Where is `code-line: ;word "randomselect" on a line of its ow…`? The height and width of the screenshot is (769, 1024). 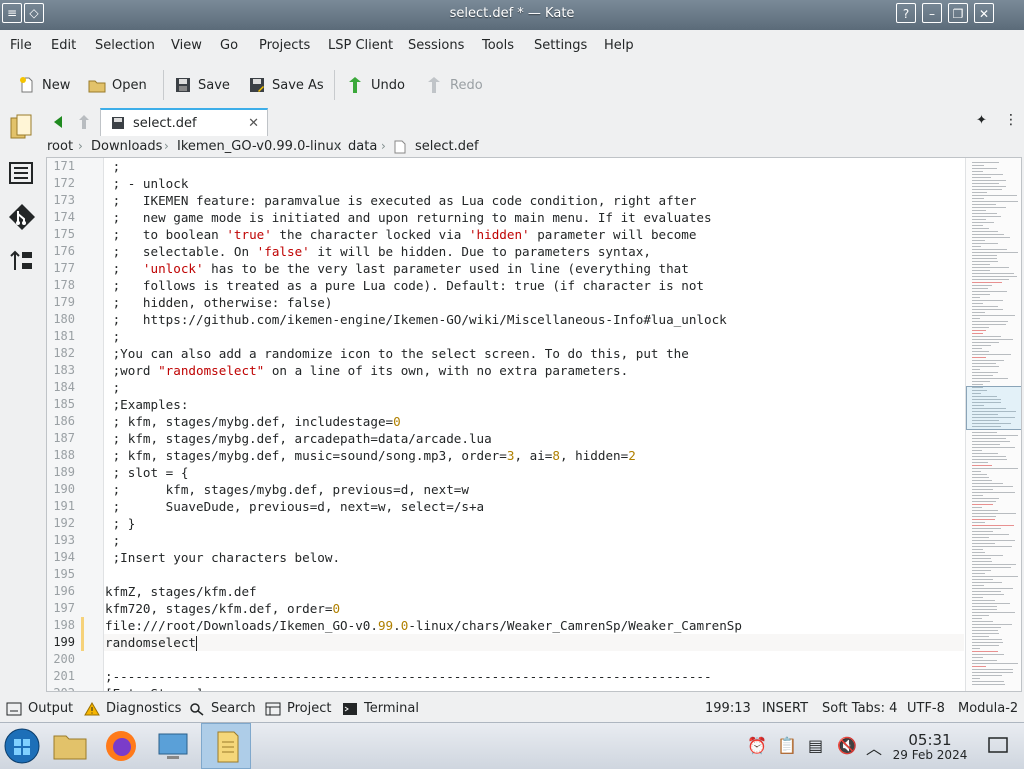 code-line: ;word "randomselect" on a line of its ow… is located at coordinates (535, 370).